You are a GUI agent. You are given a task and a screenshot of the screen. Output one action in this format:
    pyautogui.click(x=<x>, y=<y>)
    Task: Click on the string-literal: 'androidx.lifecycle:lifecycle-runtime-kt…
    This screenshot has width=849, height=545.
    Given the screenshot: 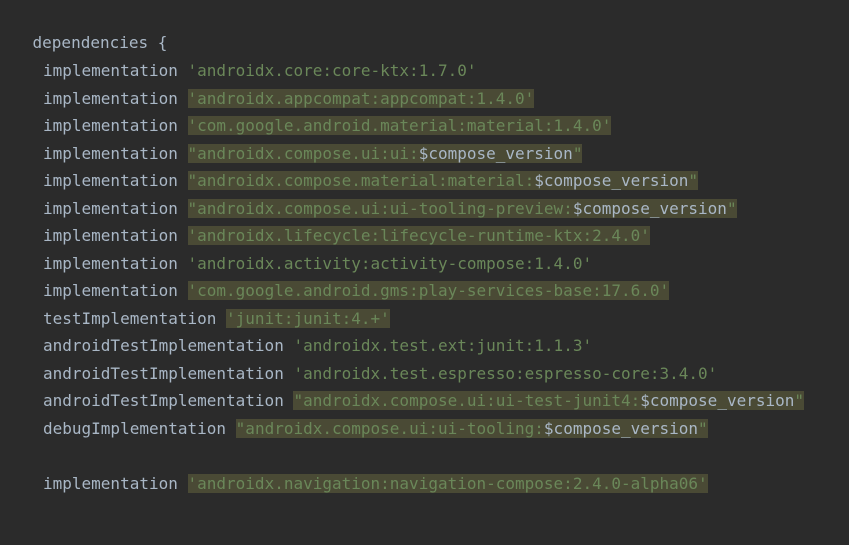 What is the action you would take?
    pyautogui.click(x=418, y=235)
    